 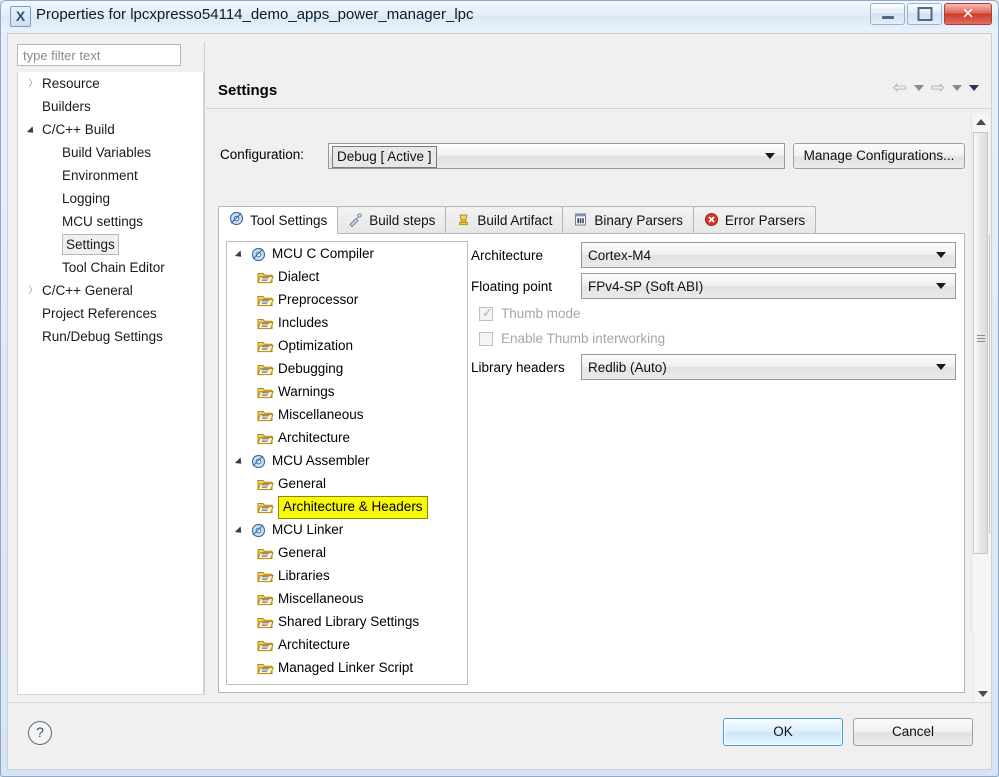 I want to click on forward-chevron-down-icon, so click(x=957, y=87).